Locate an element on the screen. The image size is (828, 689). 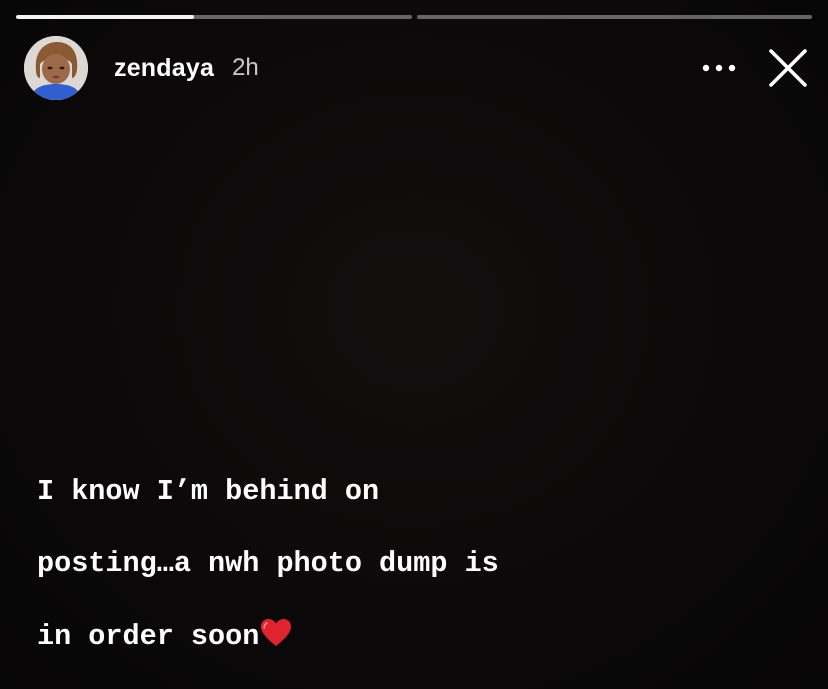
more-options-button is located at coordinates (719, 68).